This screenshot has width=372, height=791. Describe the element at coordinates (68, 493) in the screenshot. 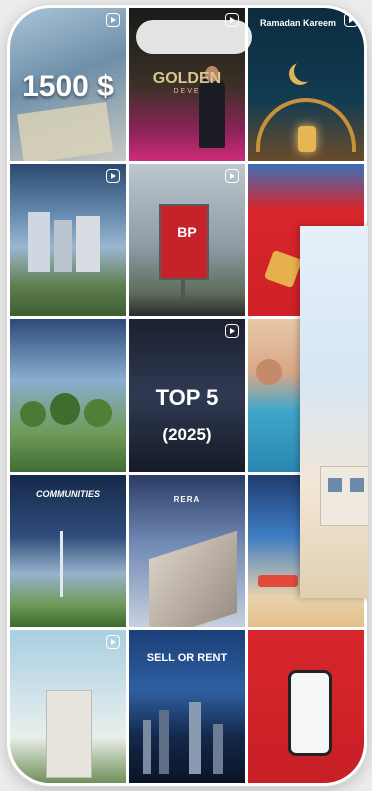

I see `tile-headline: COMMUNITIES` at that location.